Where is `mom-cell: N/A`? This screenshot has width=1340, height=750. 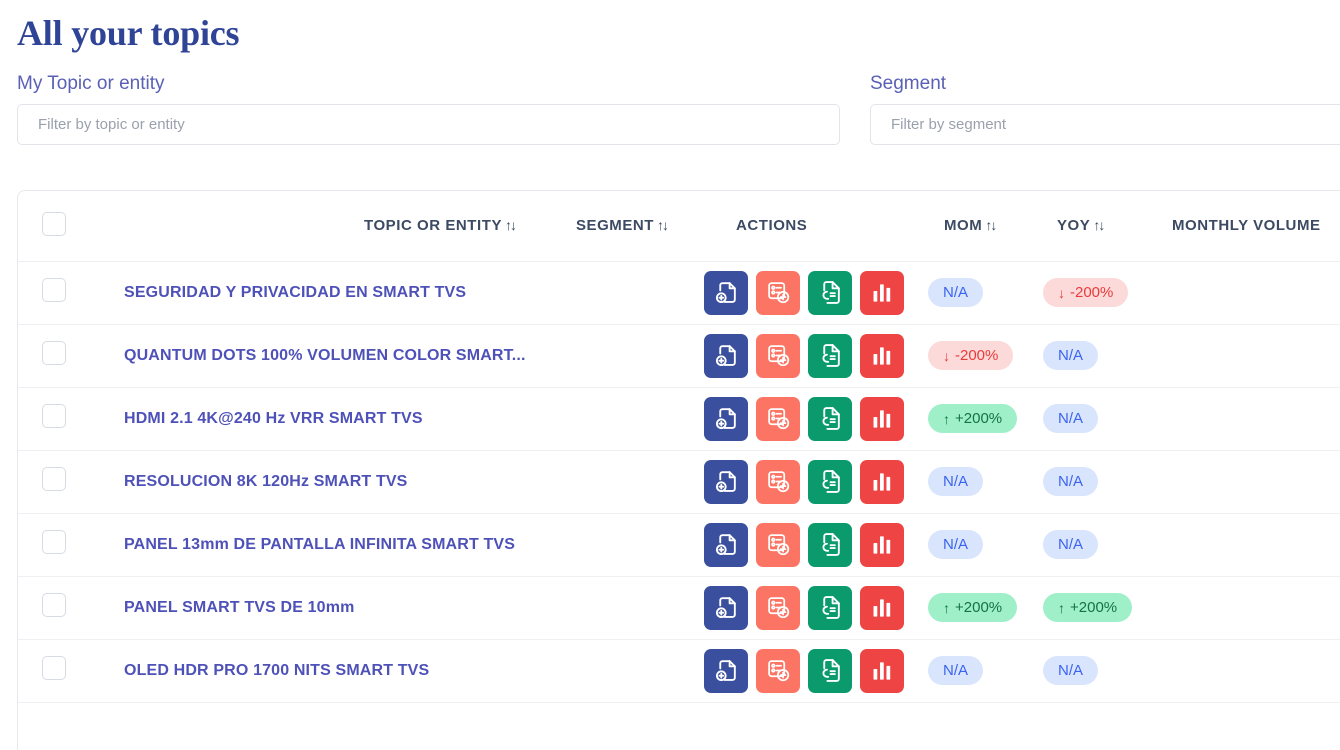 mom-cell: N/A is located at coordinates (978, 671).